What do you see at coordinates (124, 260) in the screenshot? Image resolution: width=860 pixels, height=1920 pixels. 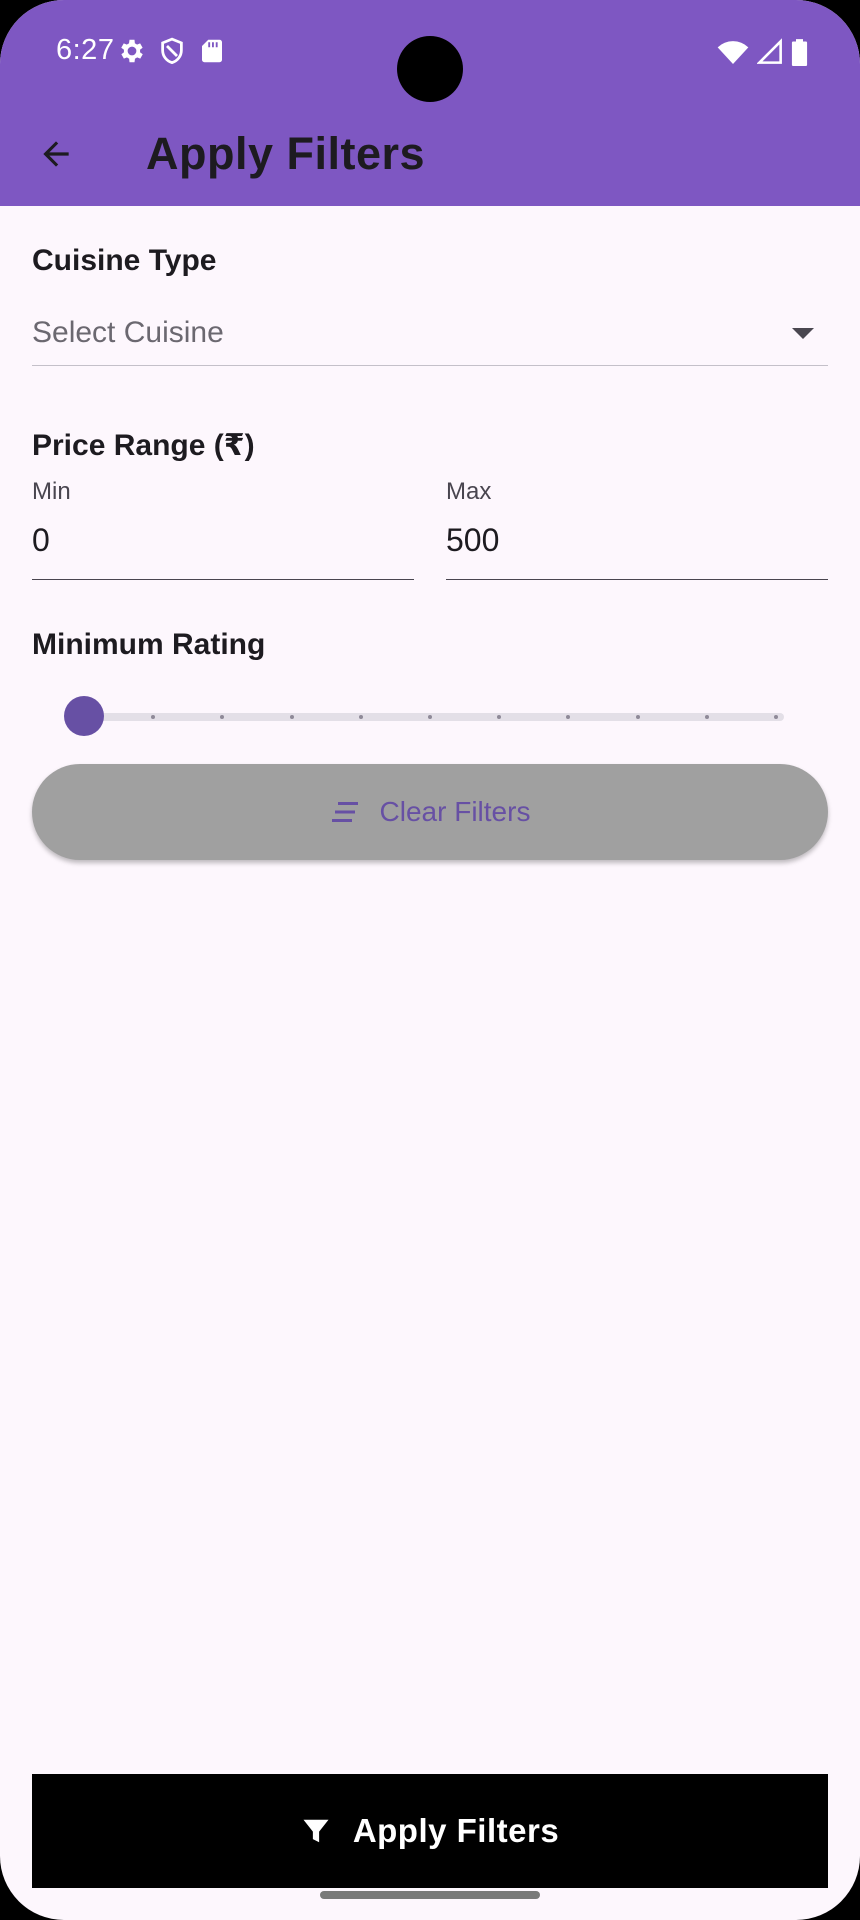 I see `cuisine-type-label: Cuisine Type` at bounding box center [124, 260].